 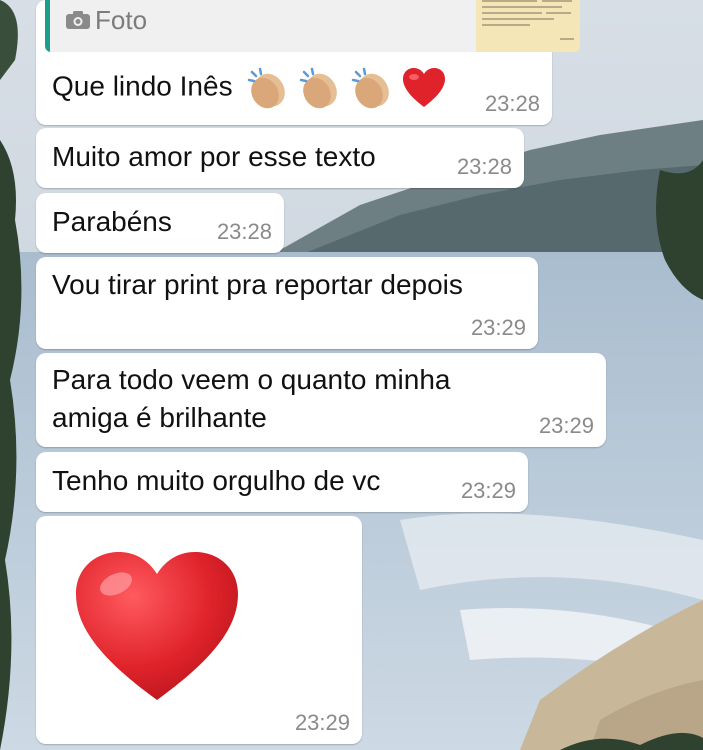 What do you see at coordinates (112, 221) in the screenshot?
I see `message-text: Parabéns` at bounding box center [112, 221].